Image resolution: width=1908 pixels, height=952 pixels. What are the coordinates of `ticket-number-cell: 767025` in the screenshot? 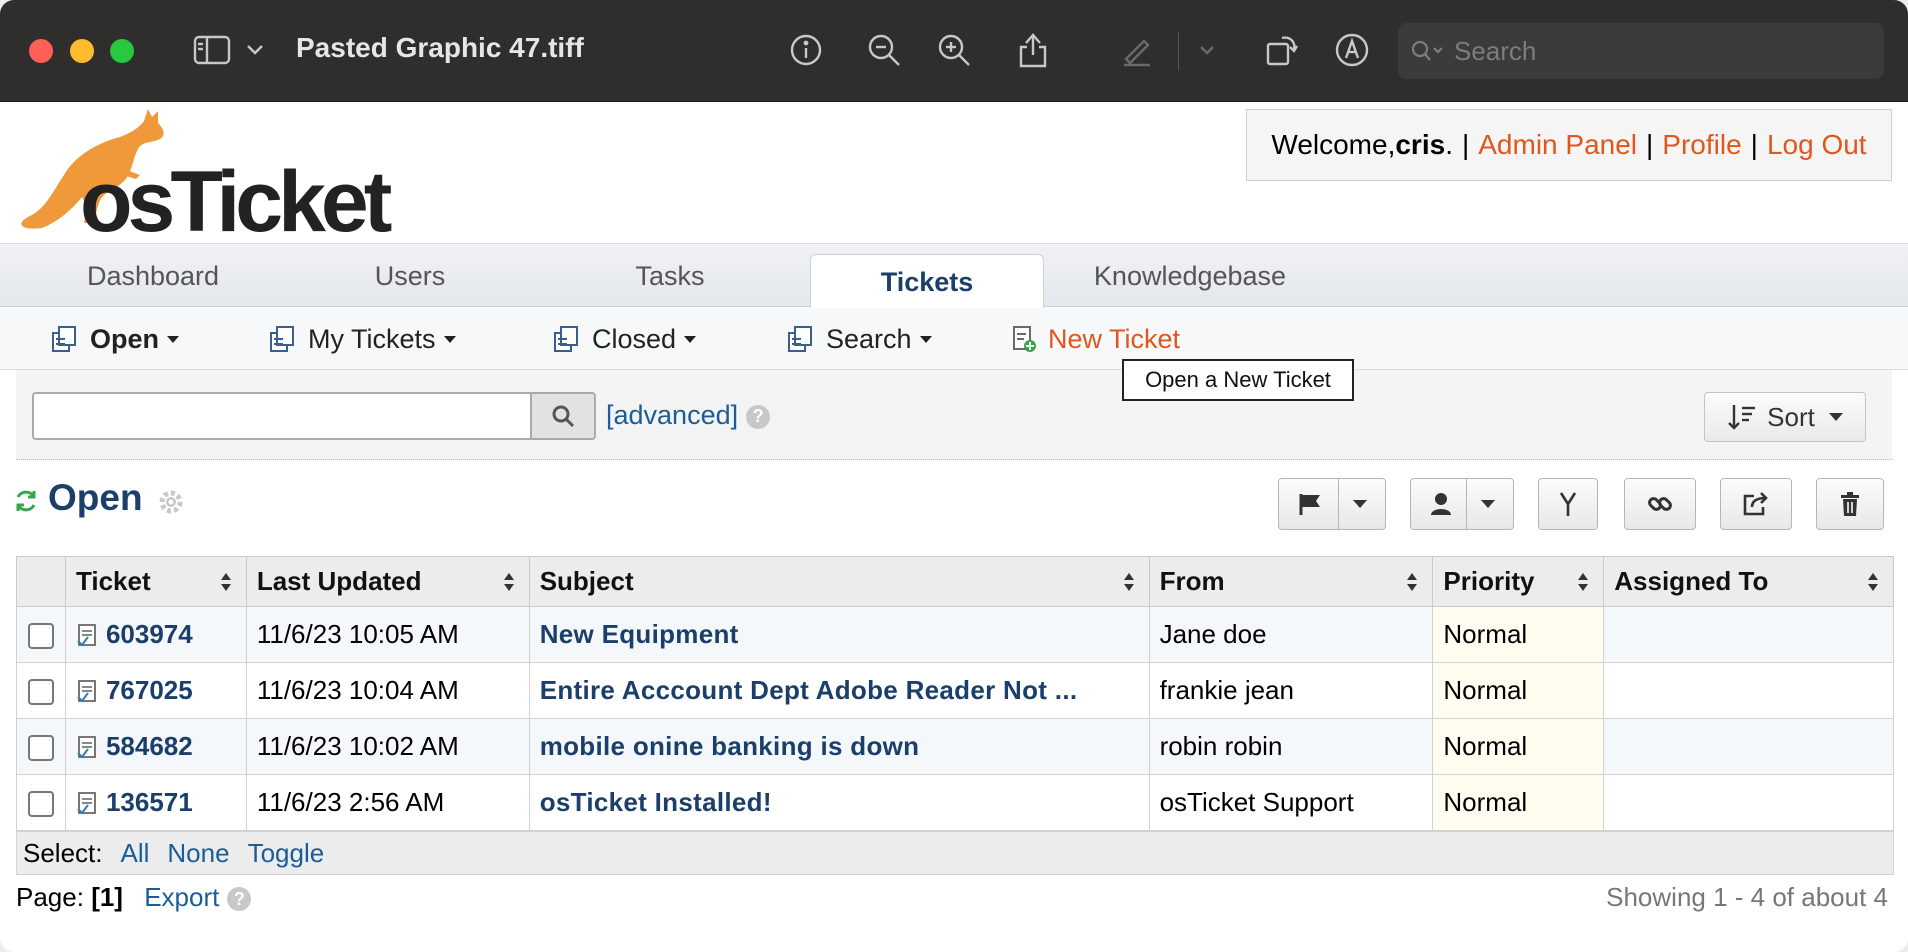 It's located at (155, 690).